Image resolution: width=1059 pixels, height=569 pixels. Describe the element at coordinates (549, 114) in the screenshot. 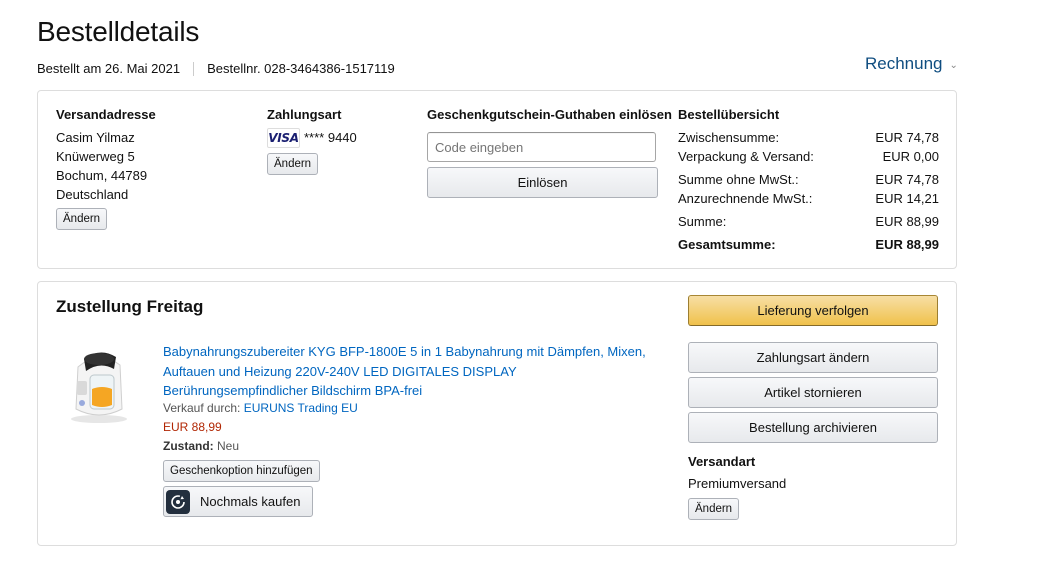

I see `gift-card-heading: Geschenkgutschein-Guthaben einlösen` at that location.